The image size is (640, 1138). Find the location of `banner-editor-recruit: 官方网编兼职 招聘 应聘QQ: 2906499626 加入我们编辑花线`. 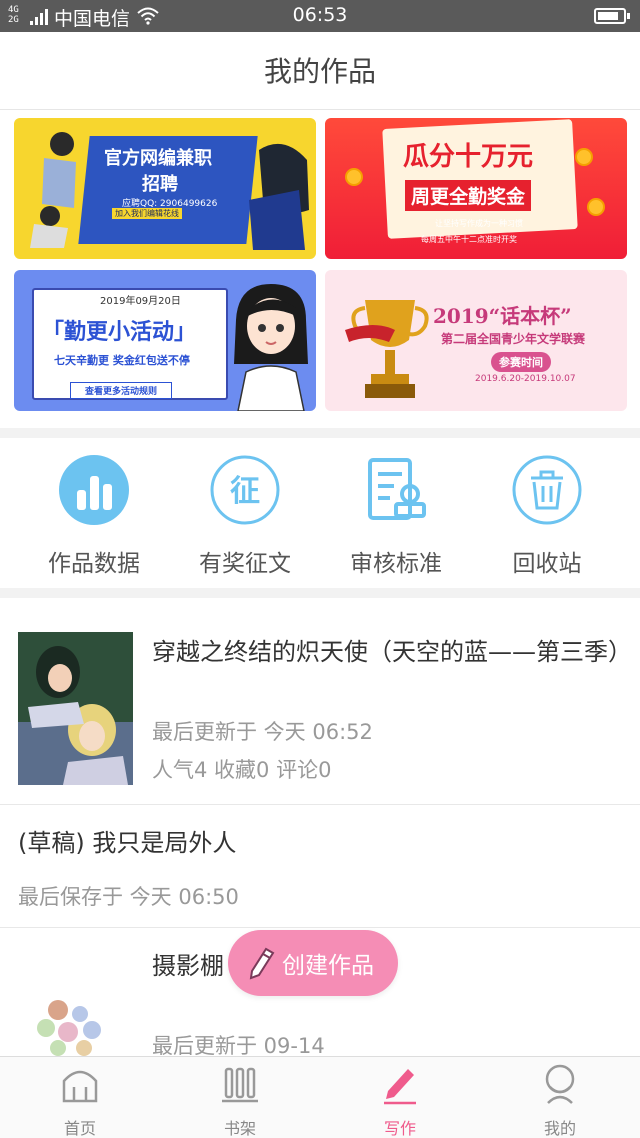

banner-editor-recruit: 官方网编兼职 招聘 应聘QQ: 2906499626 加入我们编辑花线 is located at coordinates (165, 188).